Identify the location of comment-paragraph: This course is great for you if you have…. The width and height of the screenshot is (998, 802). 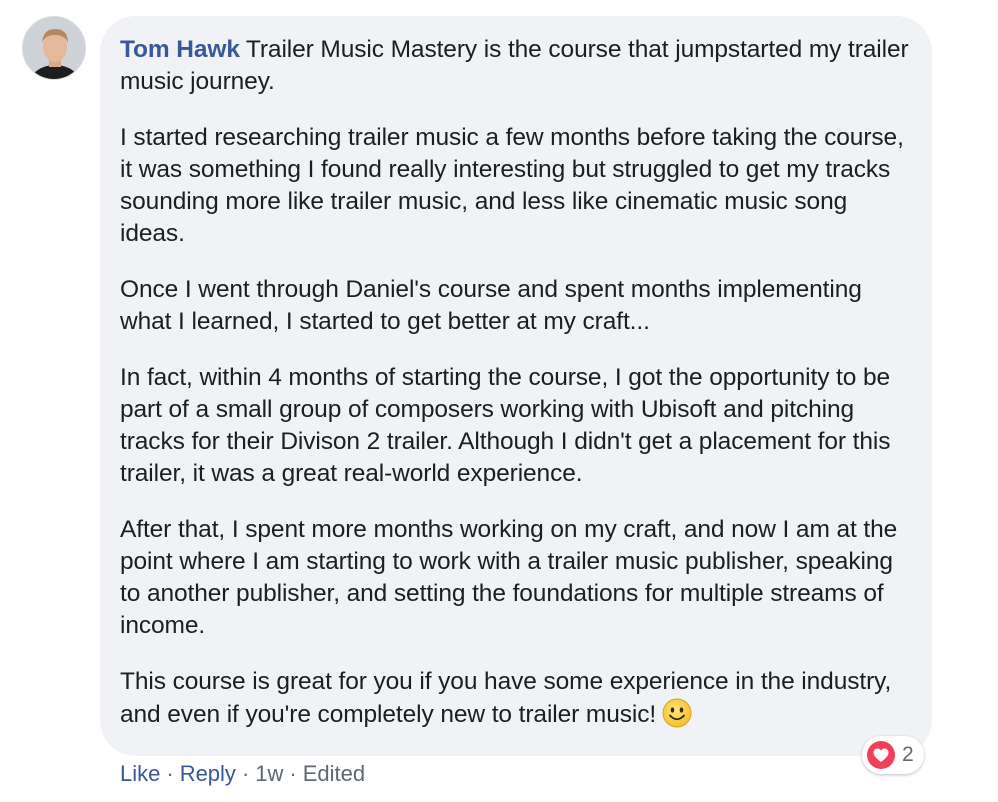
(516, 698).